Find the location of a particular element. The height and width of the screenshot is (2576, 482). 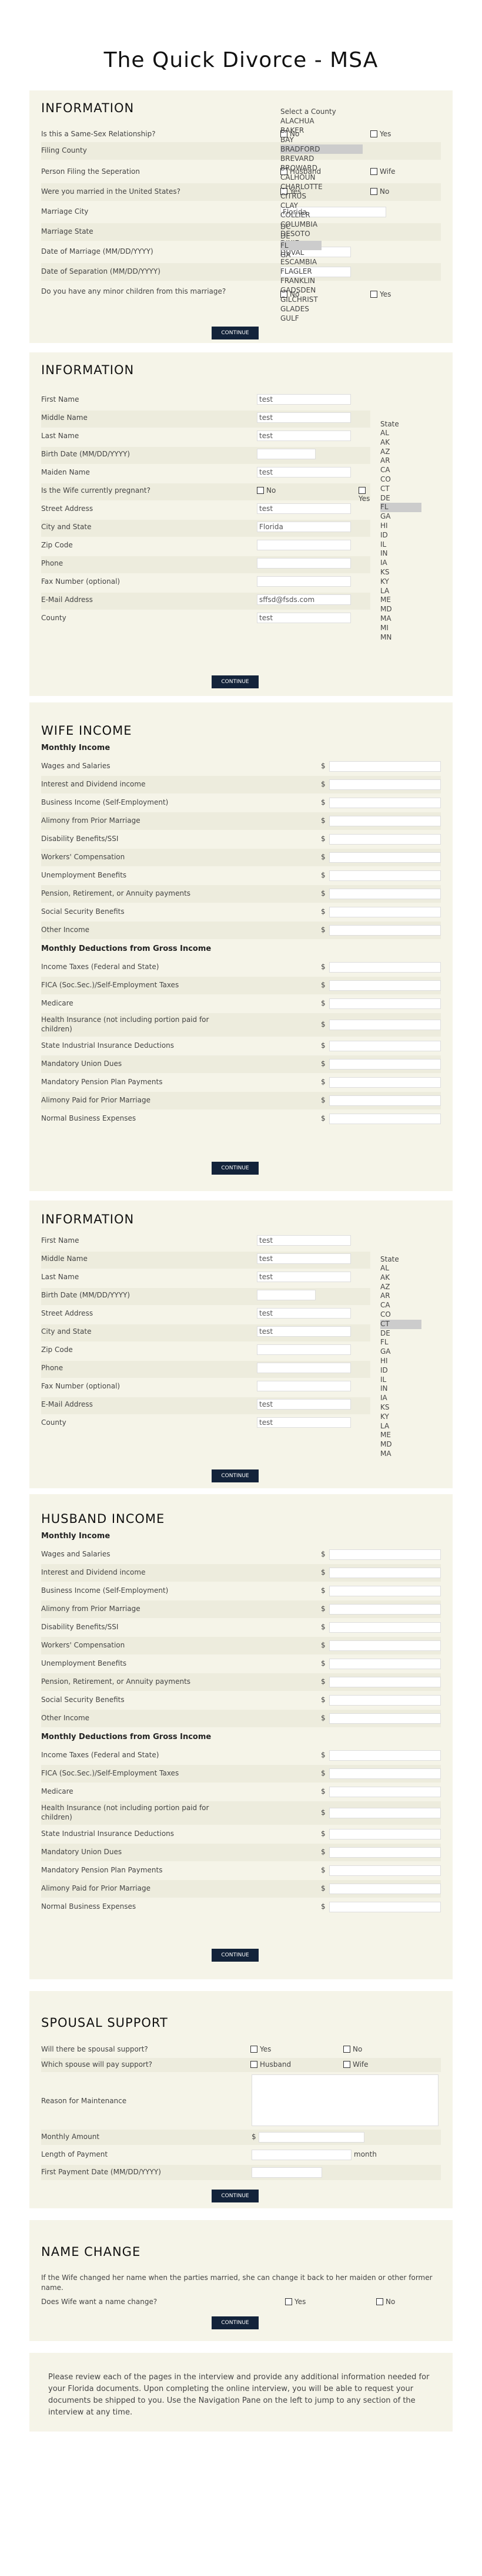

county-option: GULF is located at coordinates (321, 318).